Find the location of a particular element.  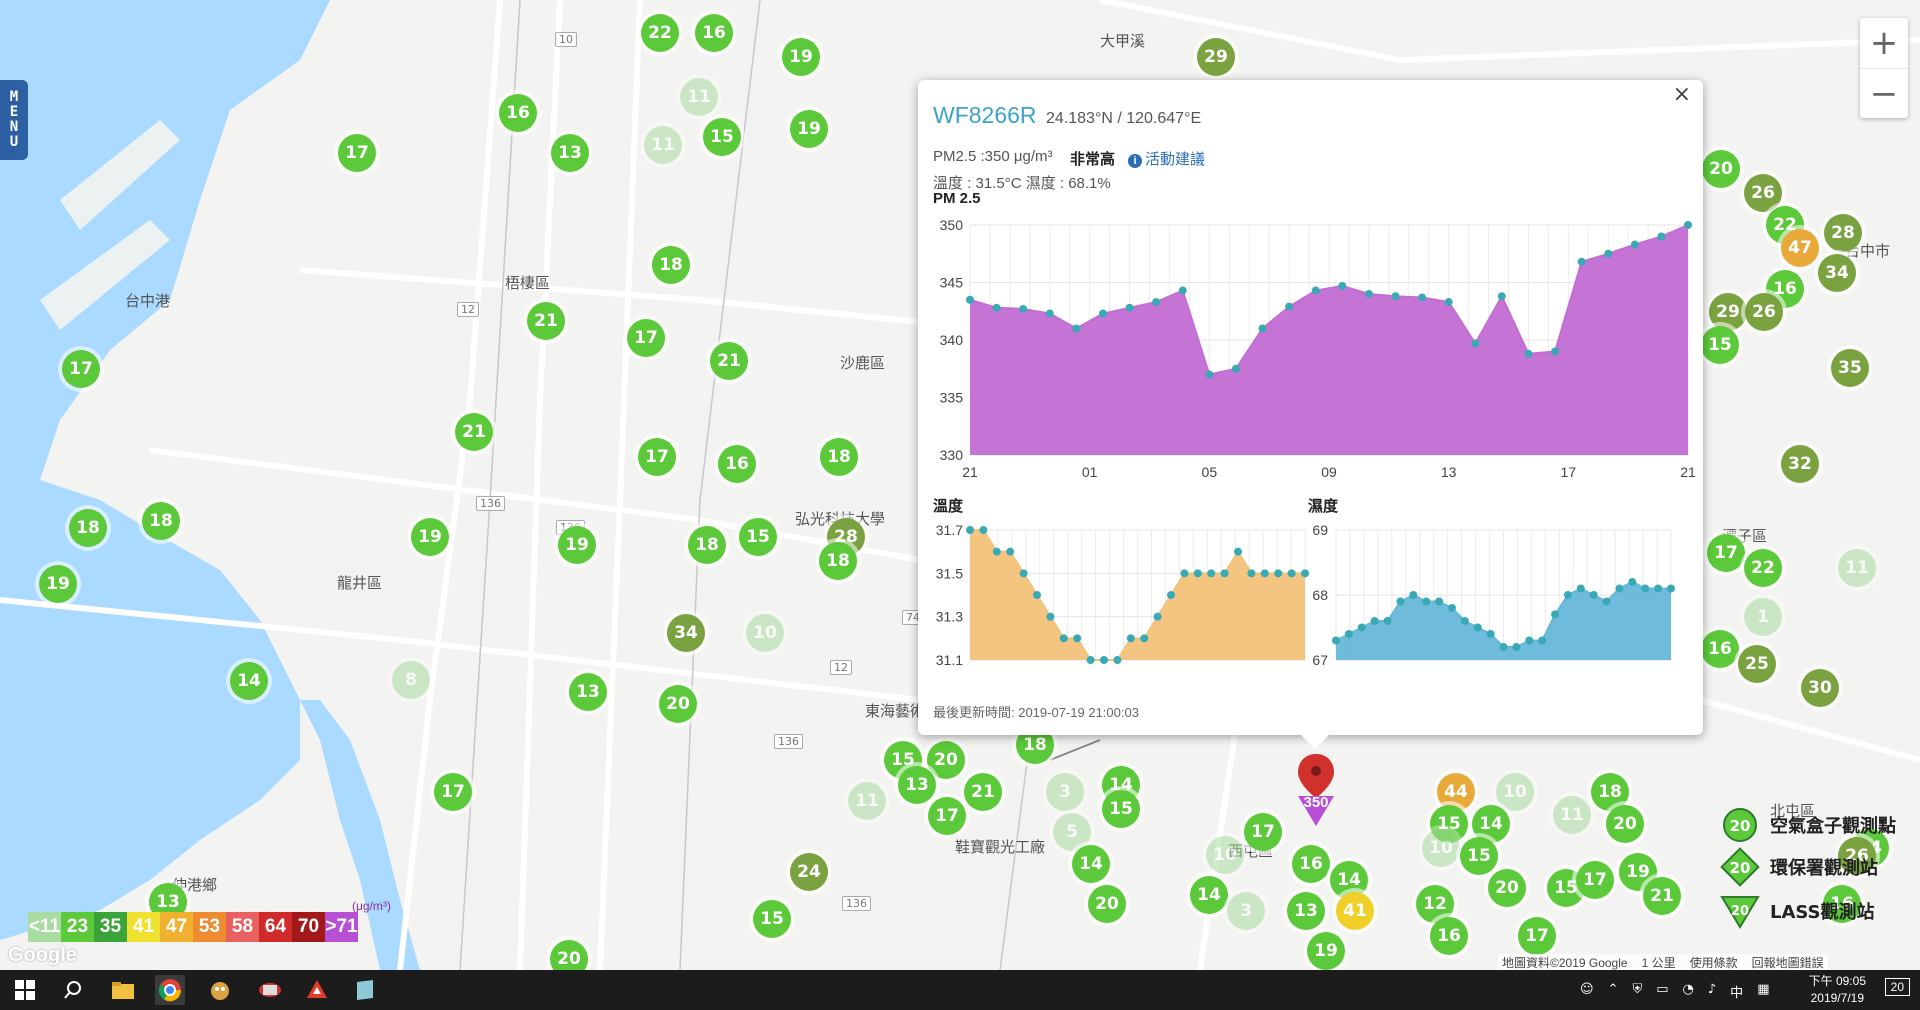

air-quality-marker: 24 is located at coordinates (809, 872).